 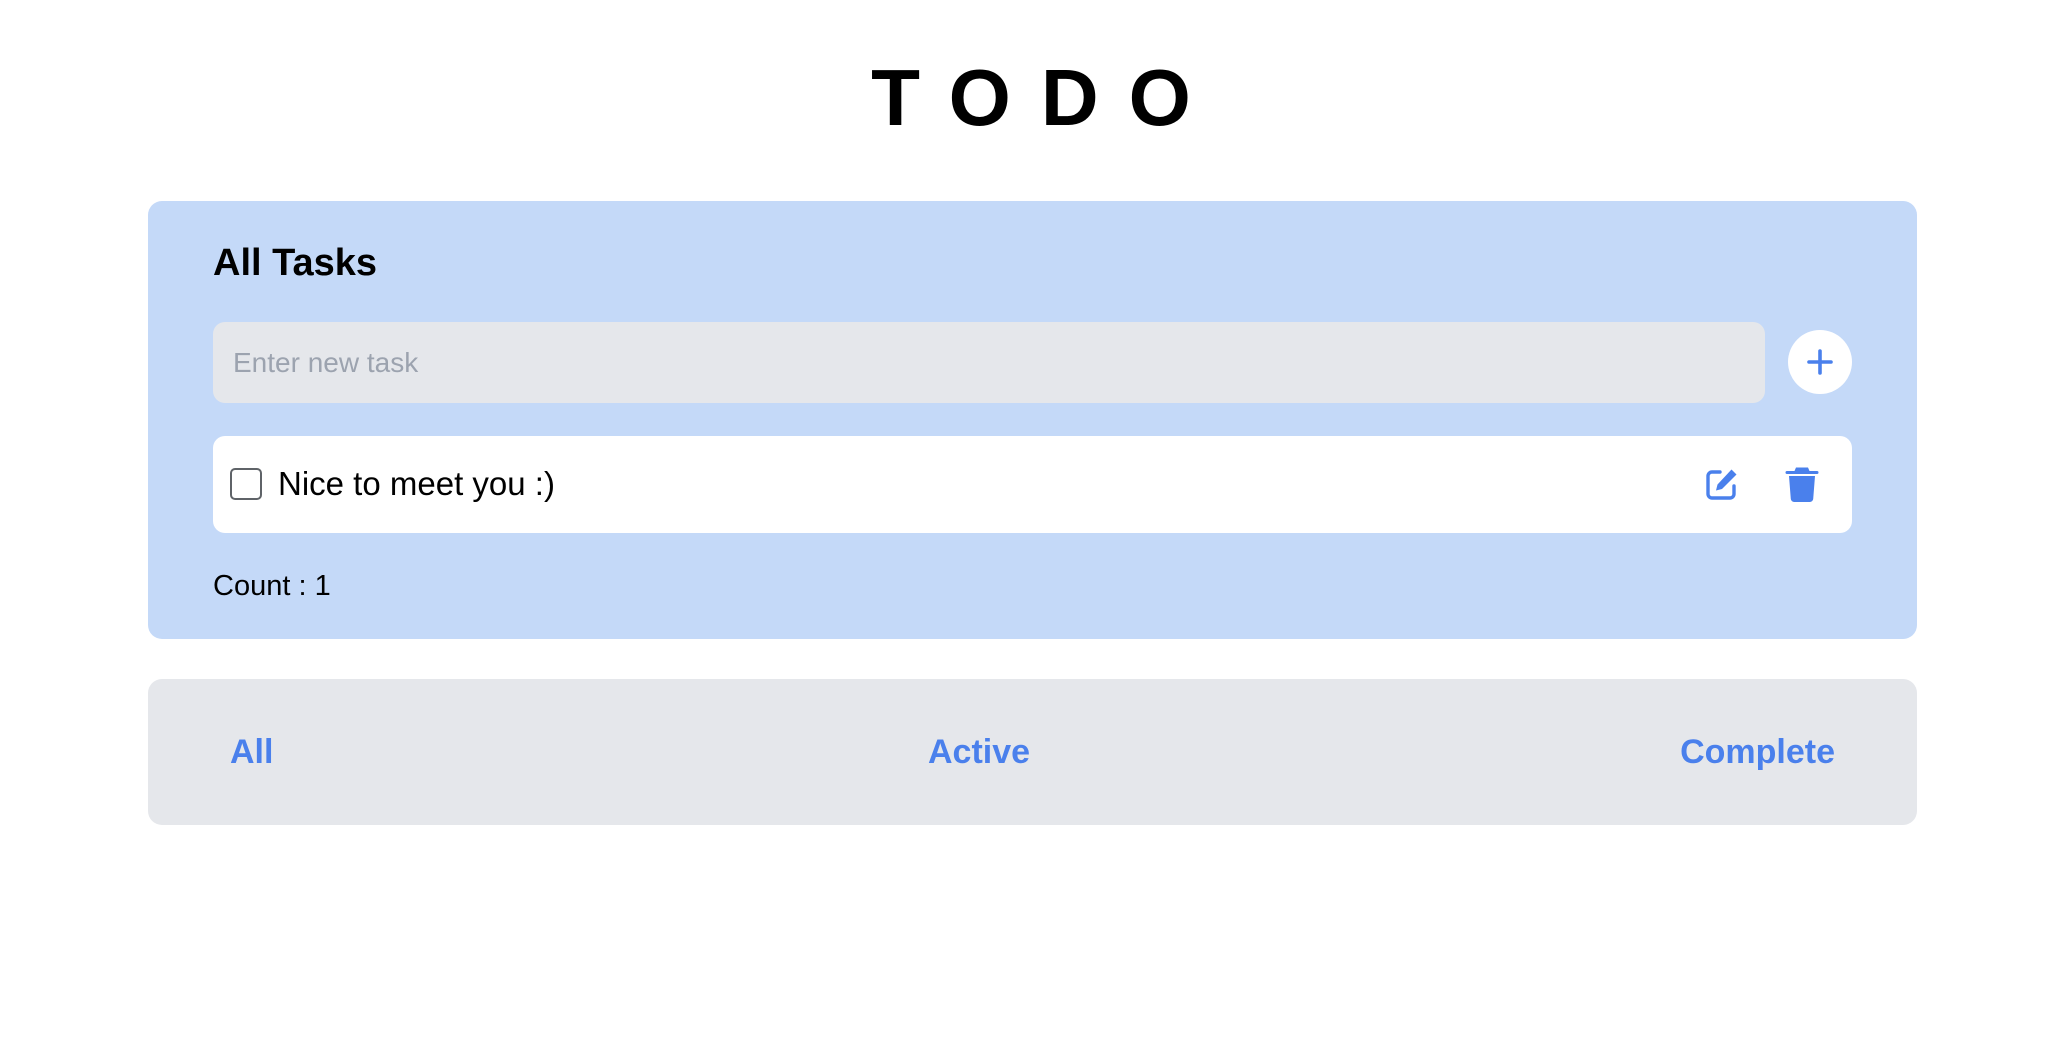 I want to click on app-title: TODO, so click(x=1046, y=97).